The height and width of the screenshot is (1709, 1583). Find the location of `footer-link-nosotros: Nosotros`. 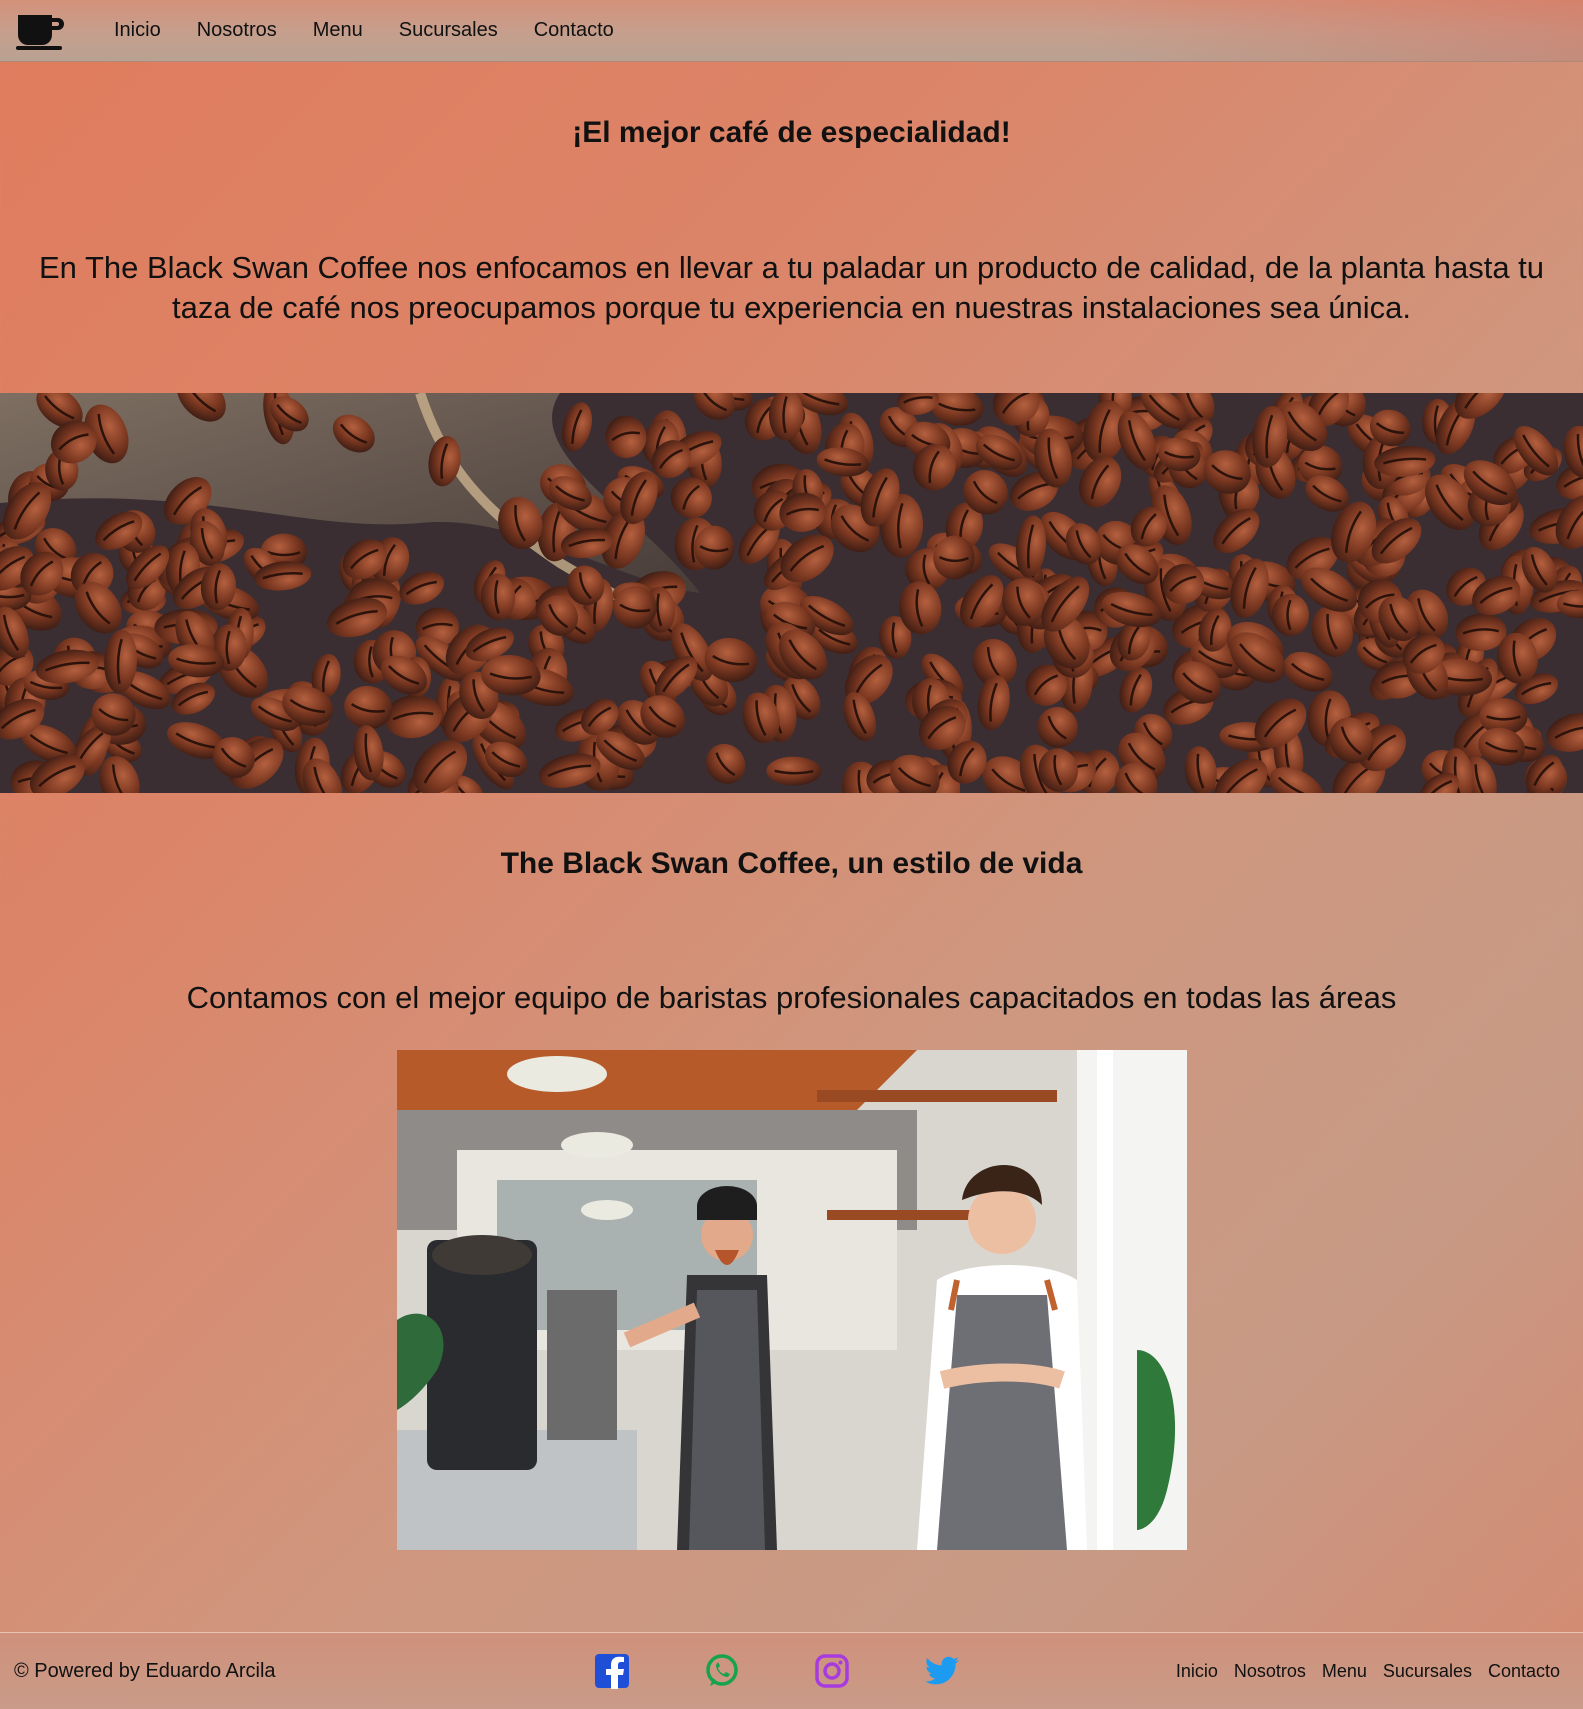

footer-link-nosotros: Nosotros is located at coordinates (1270, 1671).